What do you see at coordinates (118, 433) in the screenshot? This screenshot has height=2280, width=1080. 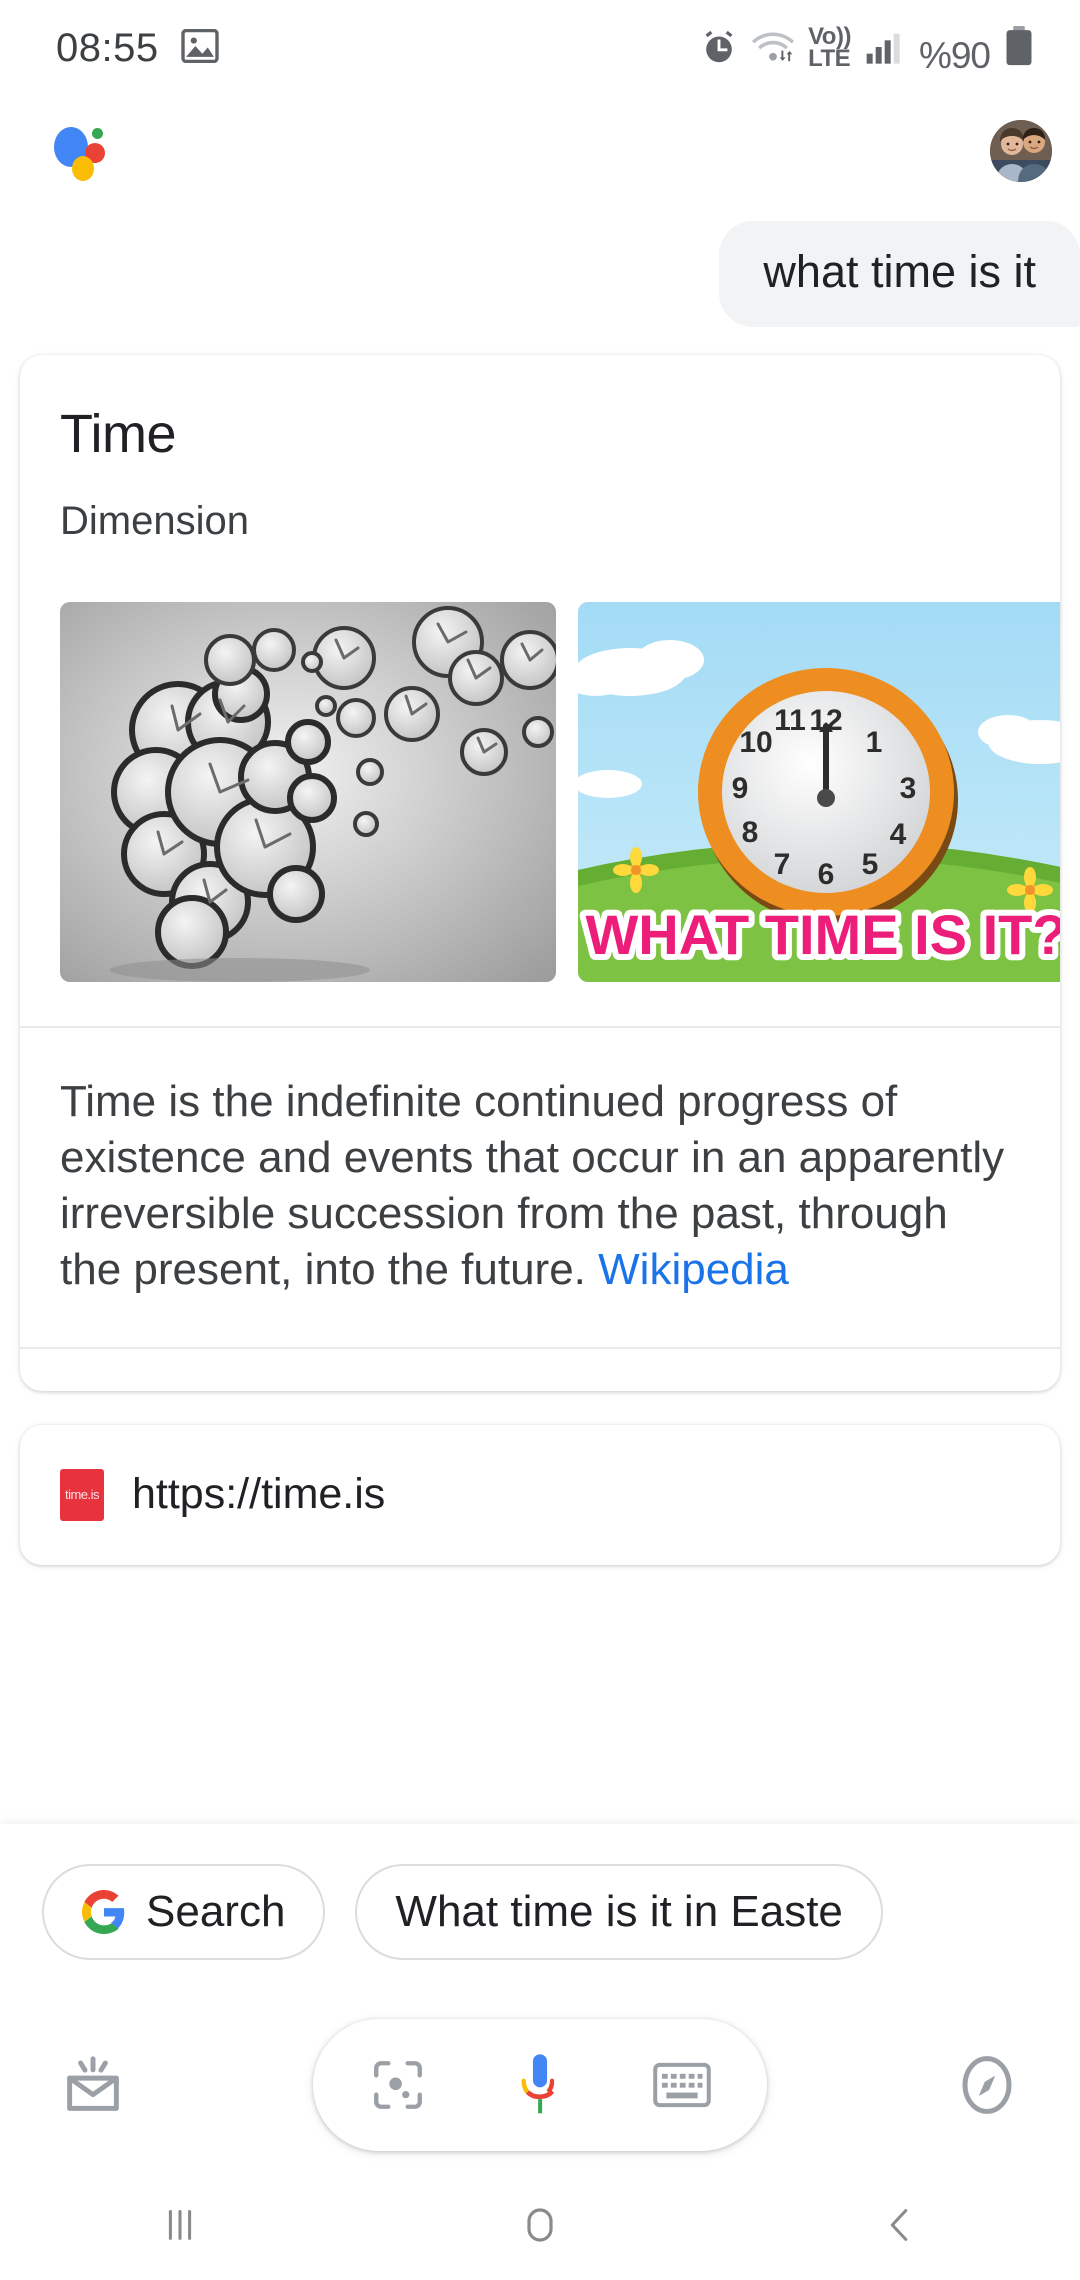 I see `card-title: Time` at bounding box center [118, 433].